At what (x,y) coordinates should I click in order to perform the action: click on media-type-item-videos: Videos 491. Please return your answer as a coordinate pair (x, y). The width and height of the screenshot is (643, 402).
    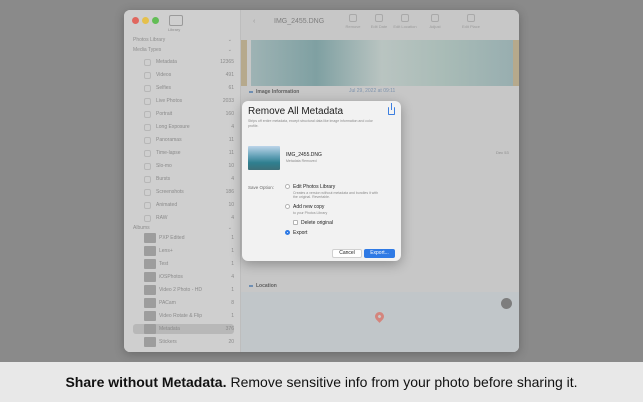
    Looking at the image, I should click on (183, 75).